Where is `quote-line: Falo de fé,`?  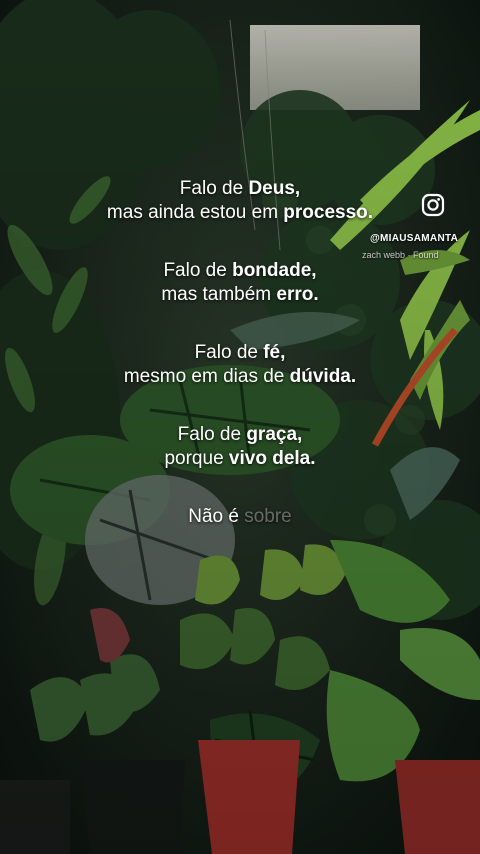 quote-line: Falo de fé, is located at coordinates (240, 352).